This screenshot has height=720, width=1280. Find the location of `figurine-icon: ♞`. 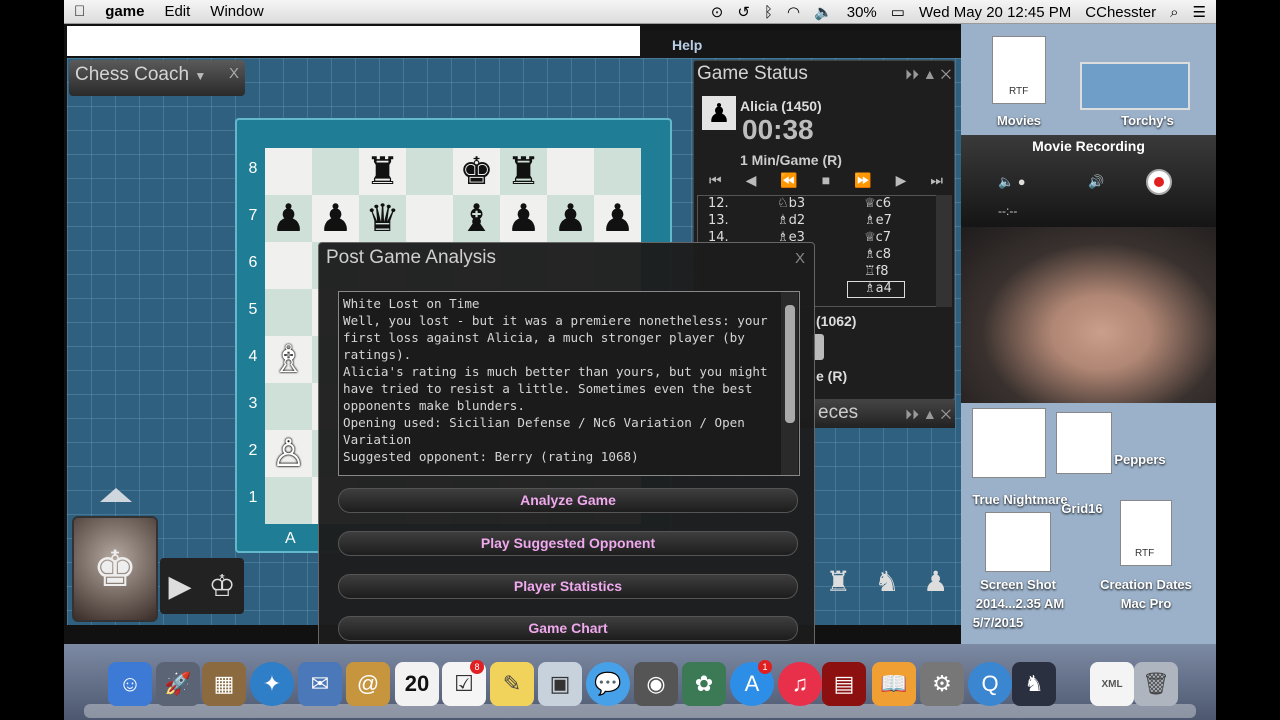

figurine-icon: ♞ is located at coordinates (886, 581).